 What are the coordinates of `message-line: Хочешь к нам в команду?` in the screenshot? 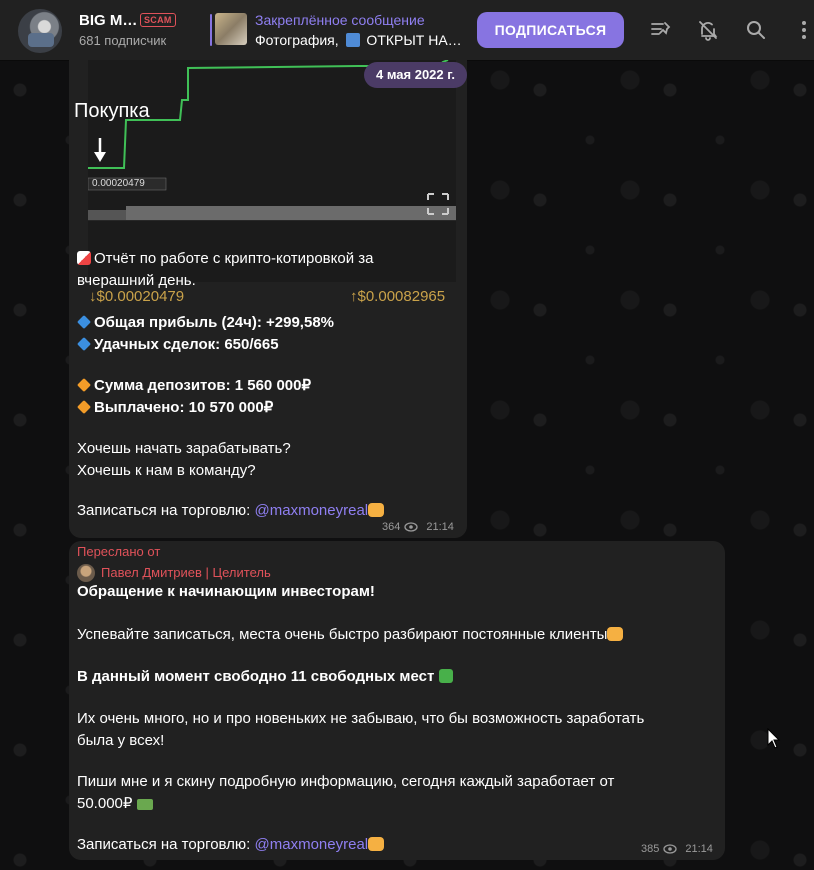 It's located at (166, 470).